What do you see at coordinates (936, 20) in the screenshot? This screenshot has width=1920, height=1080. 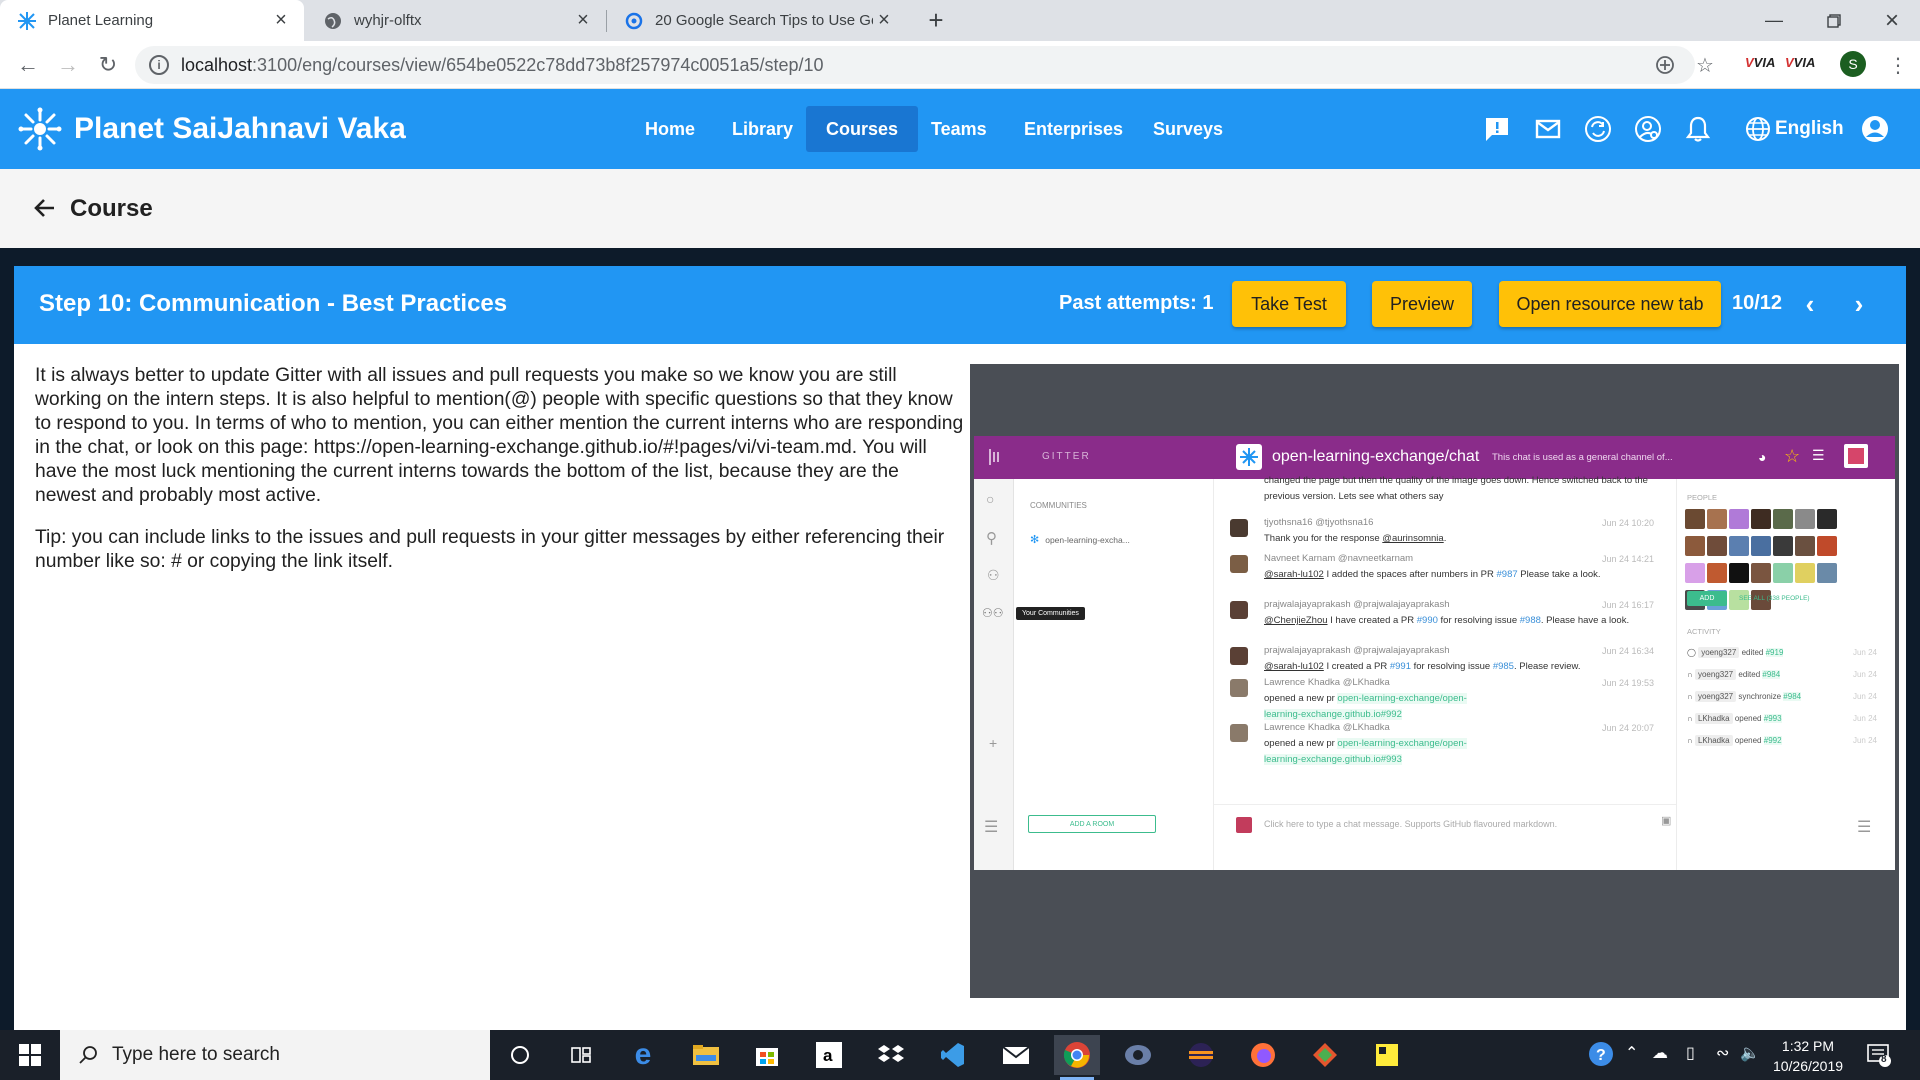 I see `new-tab-button: +` at bounding box center [936, 20].